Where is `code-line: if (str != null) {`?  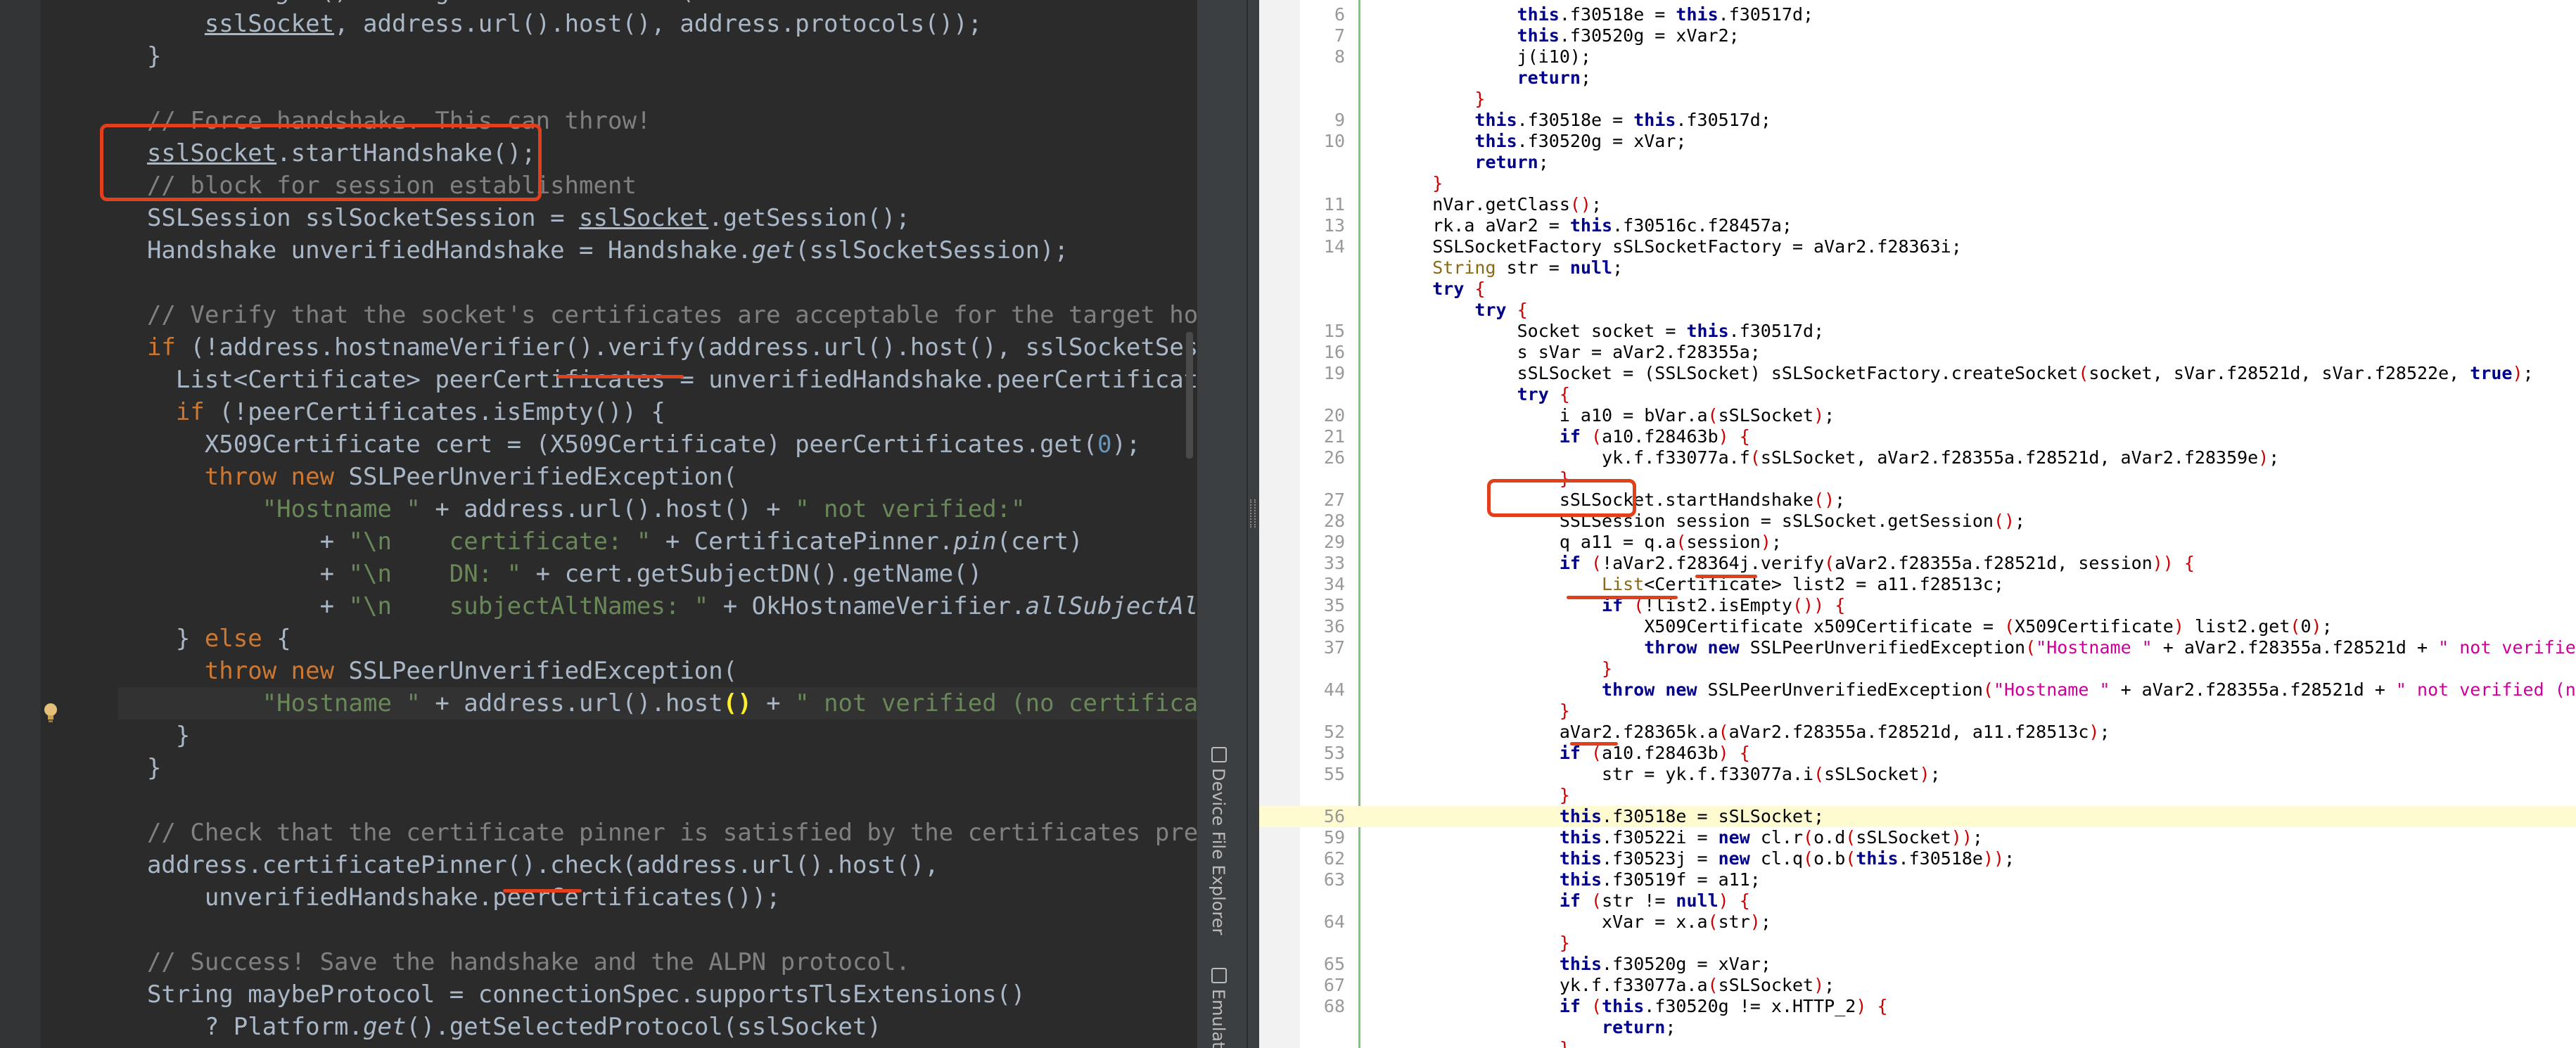 code-line: if (str != null) { is located at coordinates (1917, 901).